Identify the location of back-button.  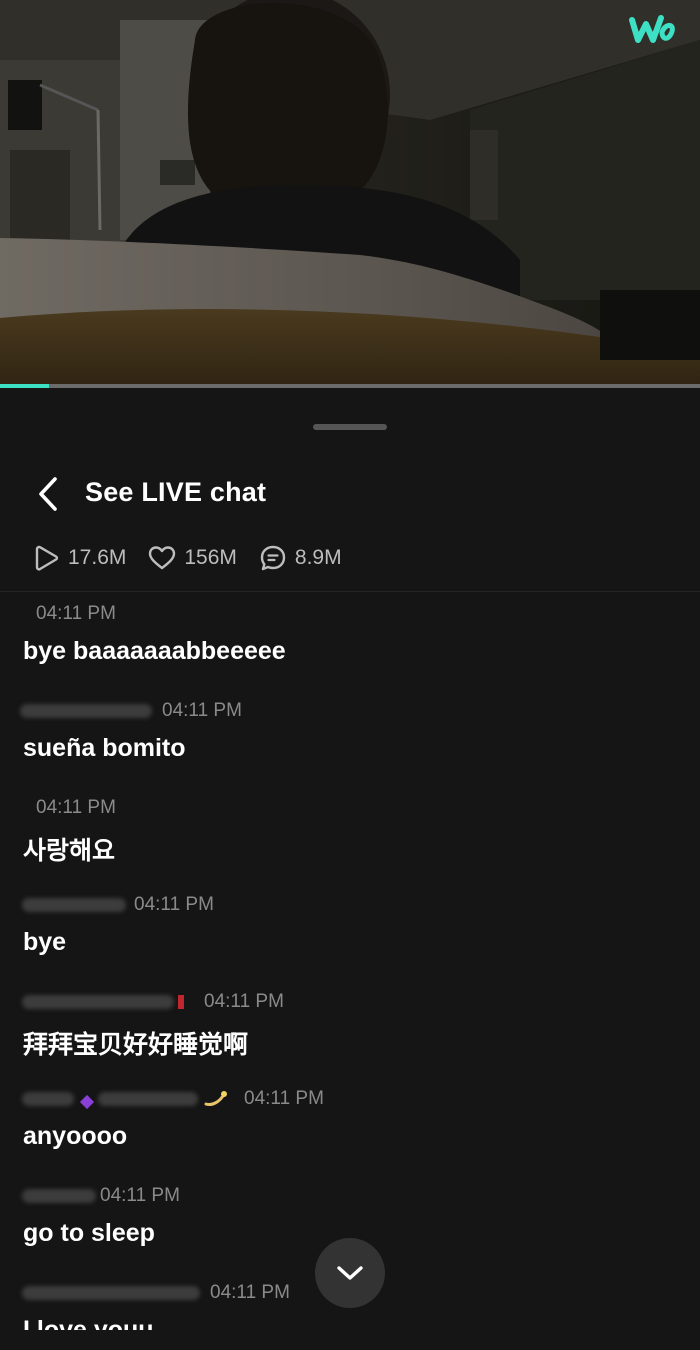
(48, 494).